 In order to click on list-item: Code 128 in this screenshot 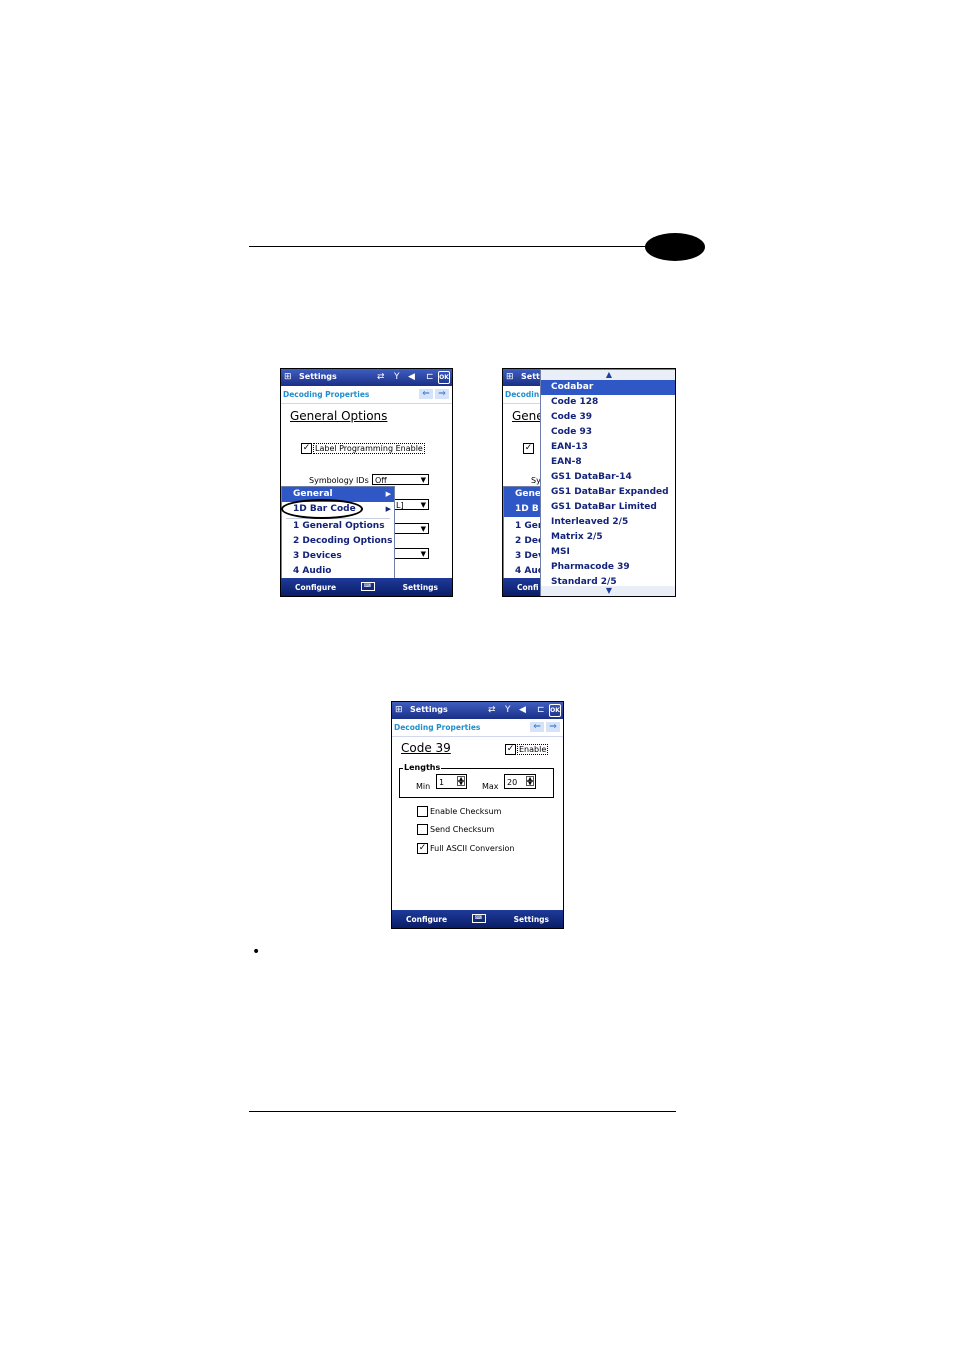, I will do `click(608, 402)`.